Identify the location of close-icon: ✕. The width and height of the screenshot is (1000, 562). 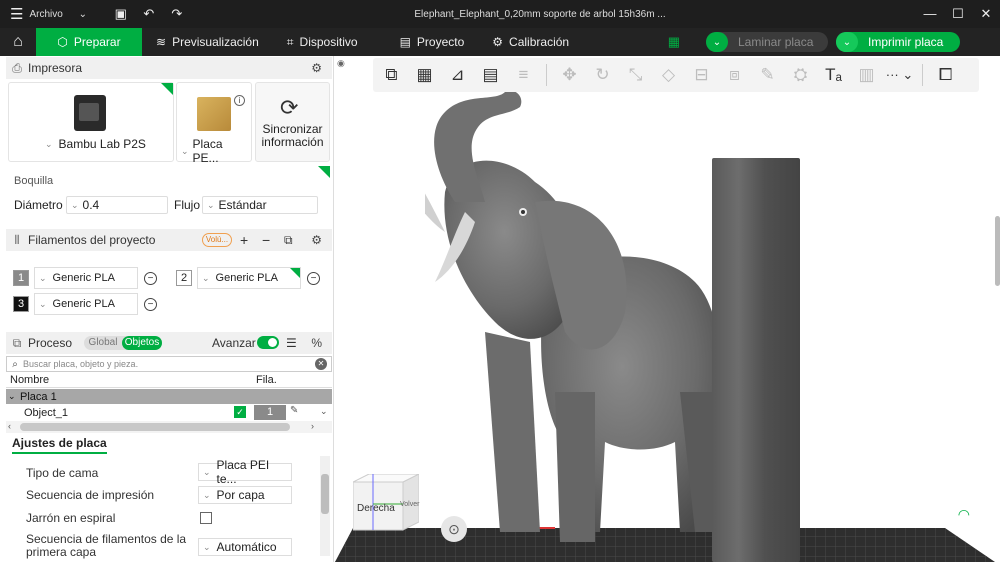
(986, 14).